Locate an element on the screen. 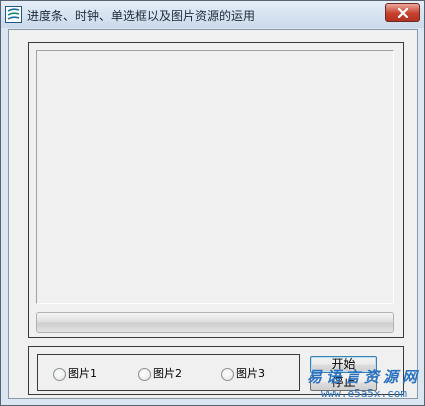 This screenshot has width=425, height=406. close-button is located at coordinates (402, 12).